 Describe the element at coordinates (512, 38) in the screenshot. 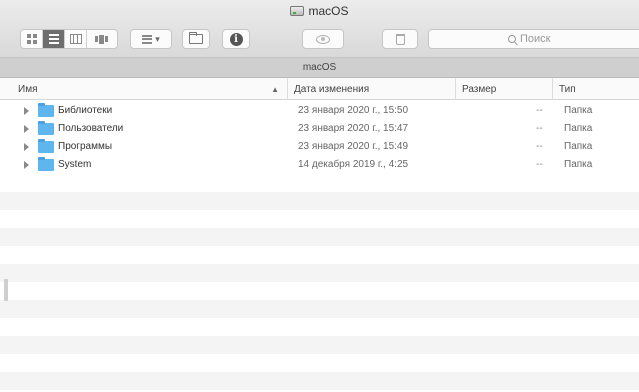

I see `search-icon` at that location.